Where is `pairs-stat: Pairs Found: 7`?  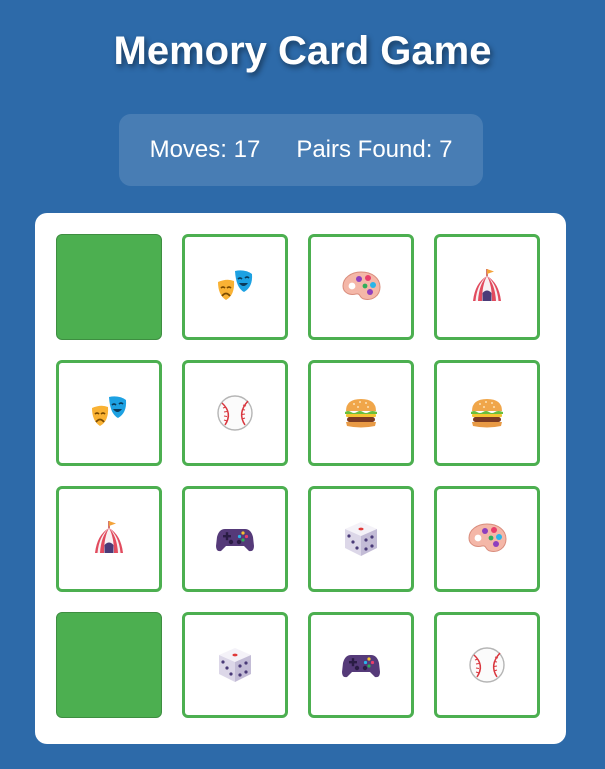 pairs-stat: Pairs Found: 7 is located at coordinates (374, 150).